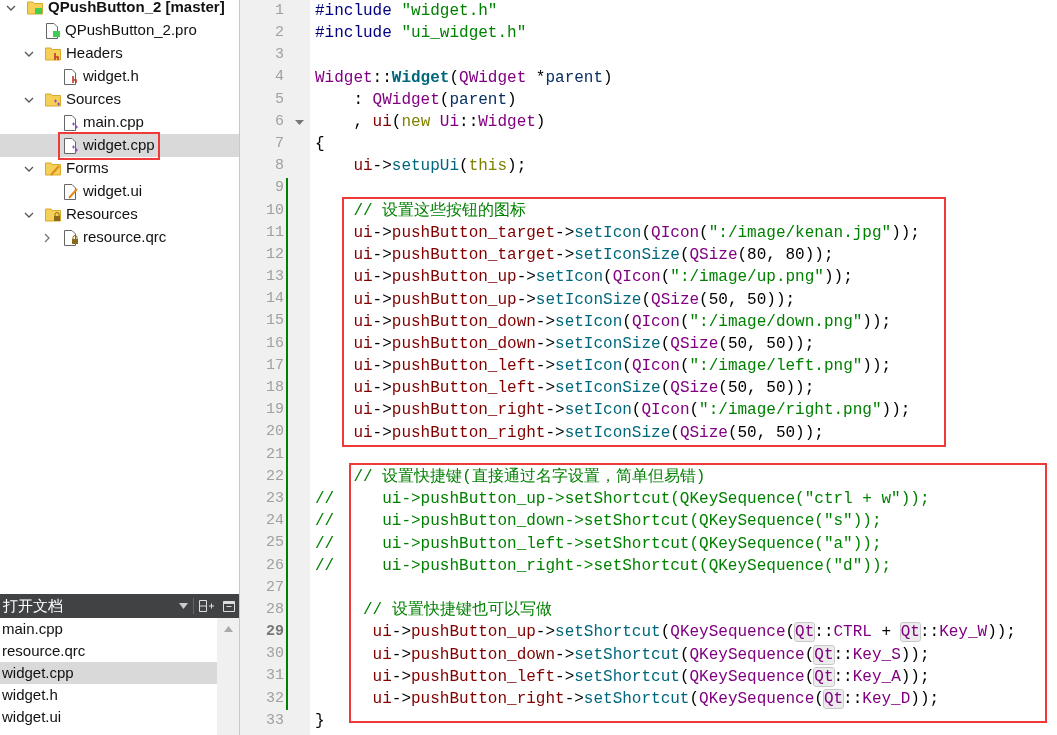 The image size is (1057, 735). What do you see at coordinates (588, 433) in the screenshot?
I see `code-line: ui->pushButton_right->setIconSize(QSize(50, 50));` at bounding box center [588, 433].